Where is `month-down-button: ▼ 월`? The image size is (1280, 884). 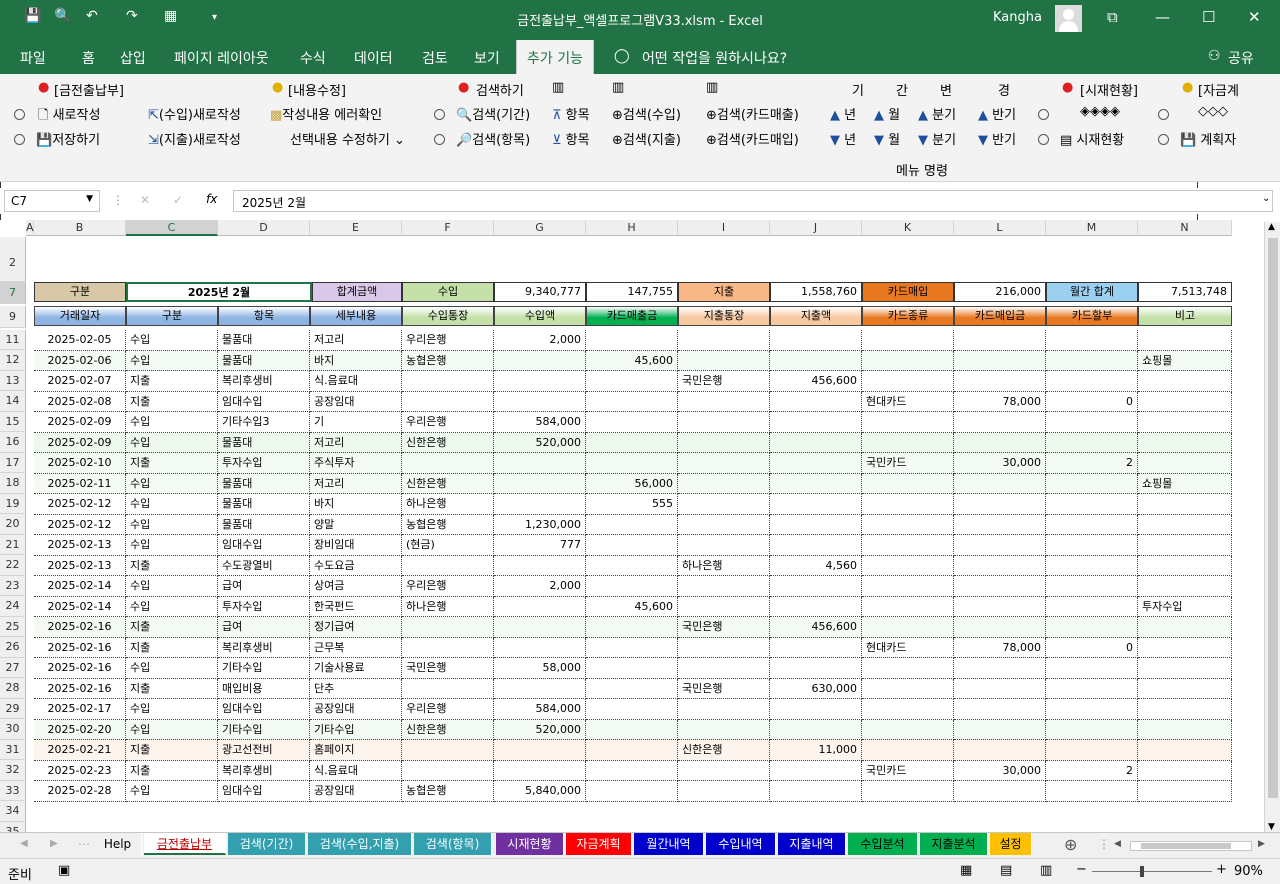
month-down-button: ▼ 월 is located at coordinates (887, 138).